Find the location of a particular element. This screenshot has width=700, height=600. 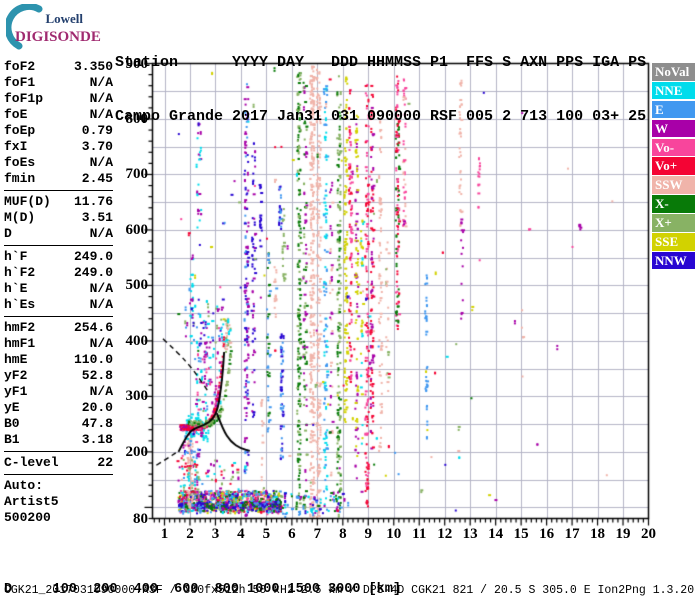

param-label: B0 is located at coordinates (12, 423).